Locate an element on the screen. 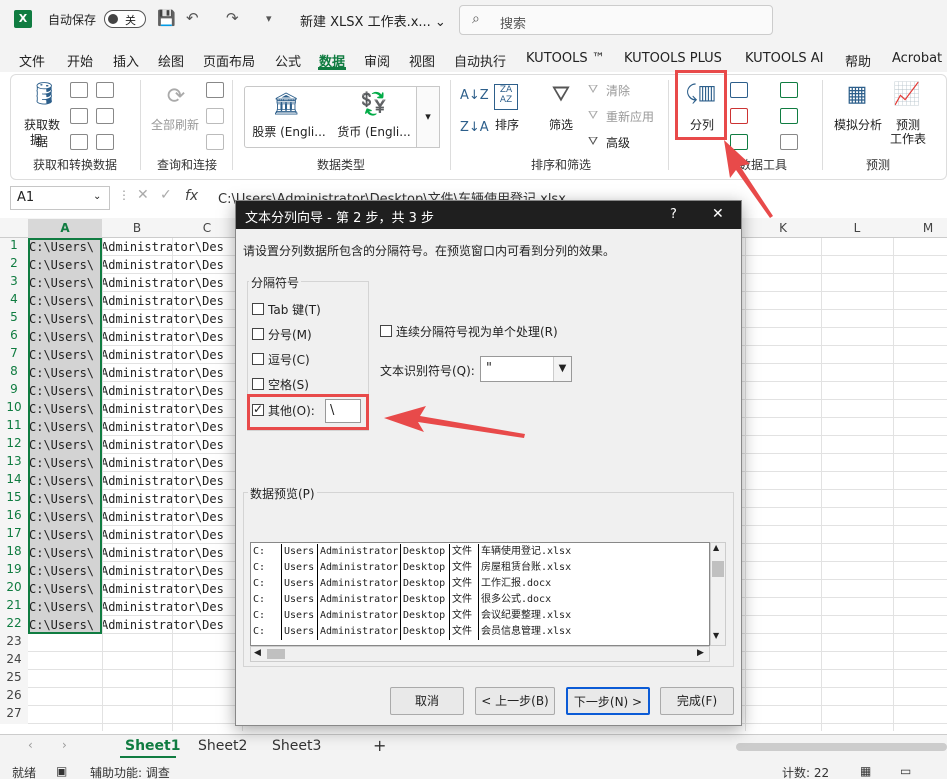 This screenshot has height=781, width=947. enter-icon: ✓ is located at coordinates (166, 195).